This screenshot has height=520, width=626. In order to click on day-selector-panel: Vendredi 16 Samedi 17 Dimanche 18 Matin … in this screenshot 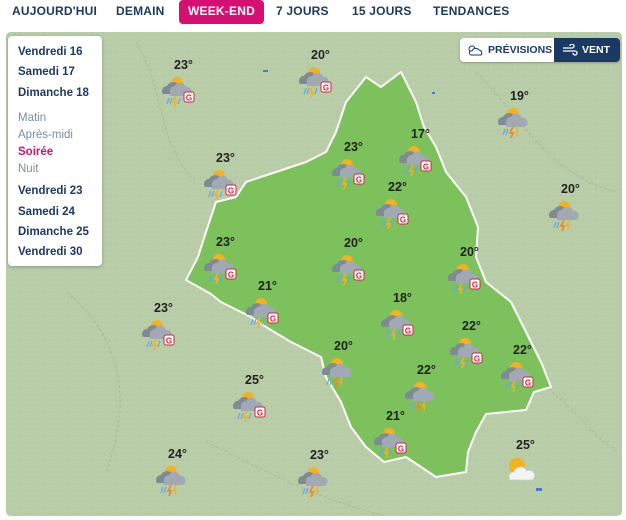, I will do `click(55, 151)`.